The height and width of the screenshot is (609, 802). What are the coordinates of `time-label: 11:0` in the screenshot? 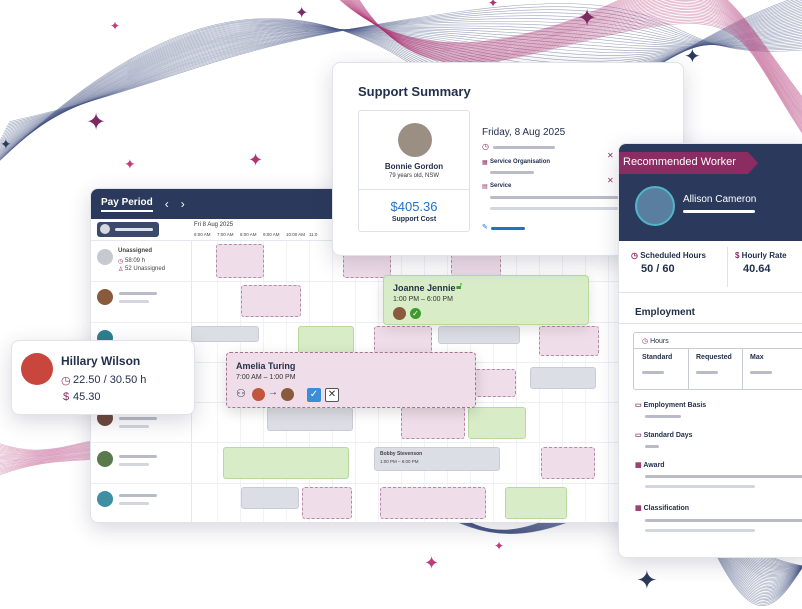 It's located at (313, 234).